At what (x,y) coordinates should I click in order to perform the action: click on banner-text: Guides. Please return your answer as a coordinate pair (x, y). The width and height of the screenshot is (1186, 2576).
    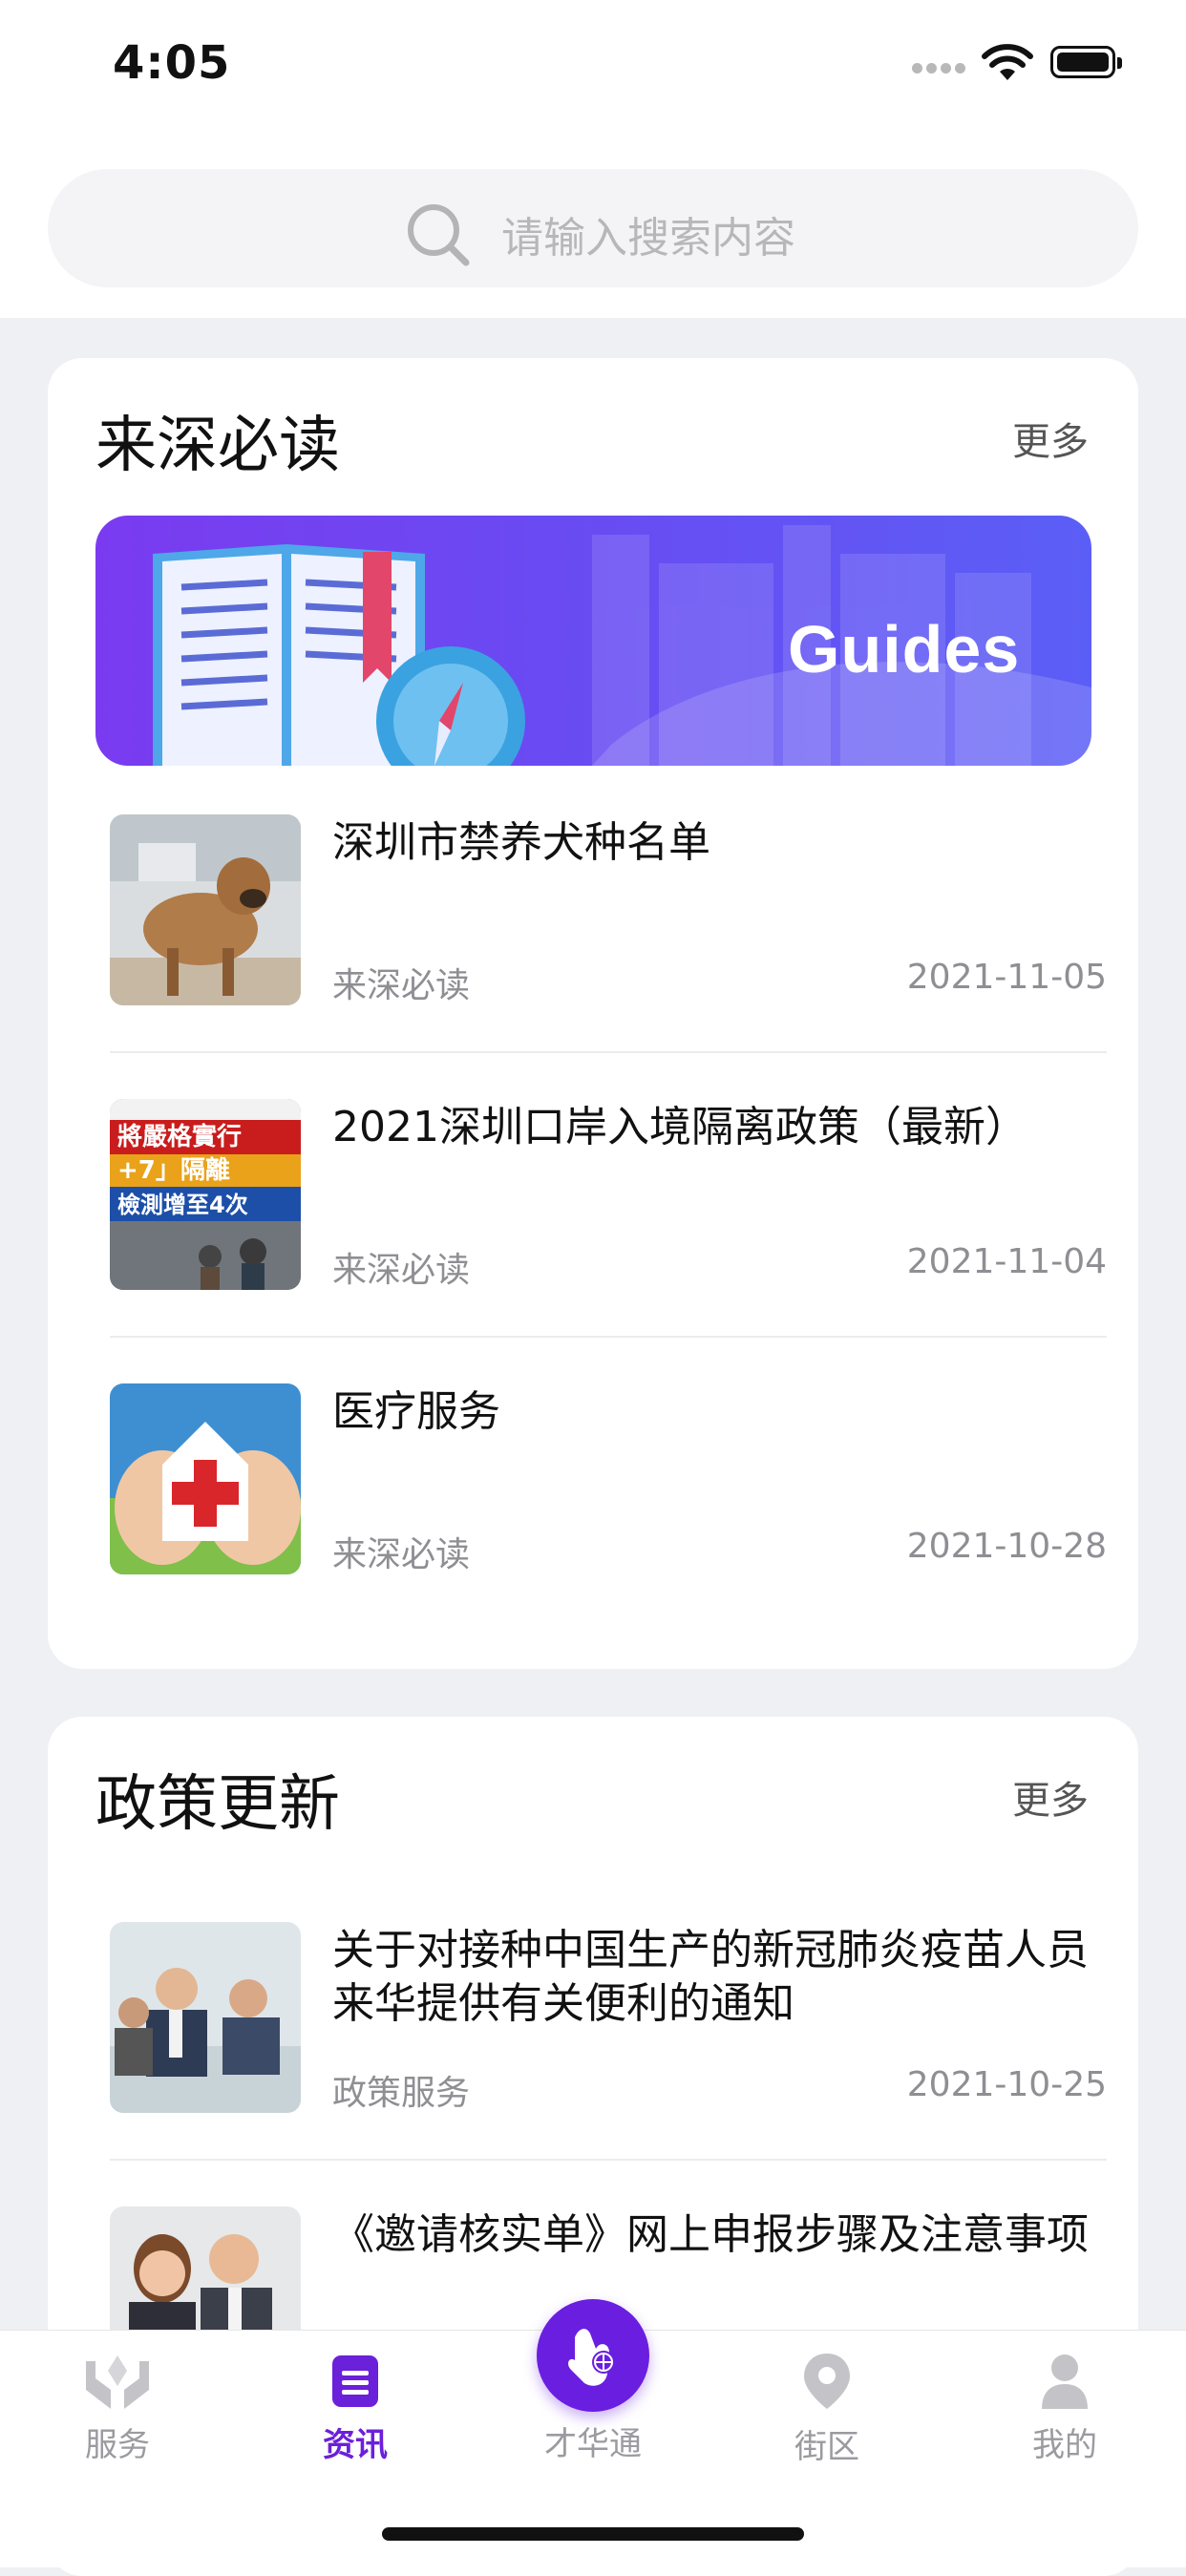
    Looking at the image, I should click on (904, 649).